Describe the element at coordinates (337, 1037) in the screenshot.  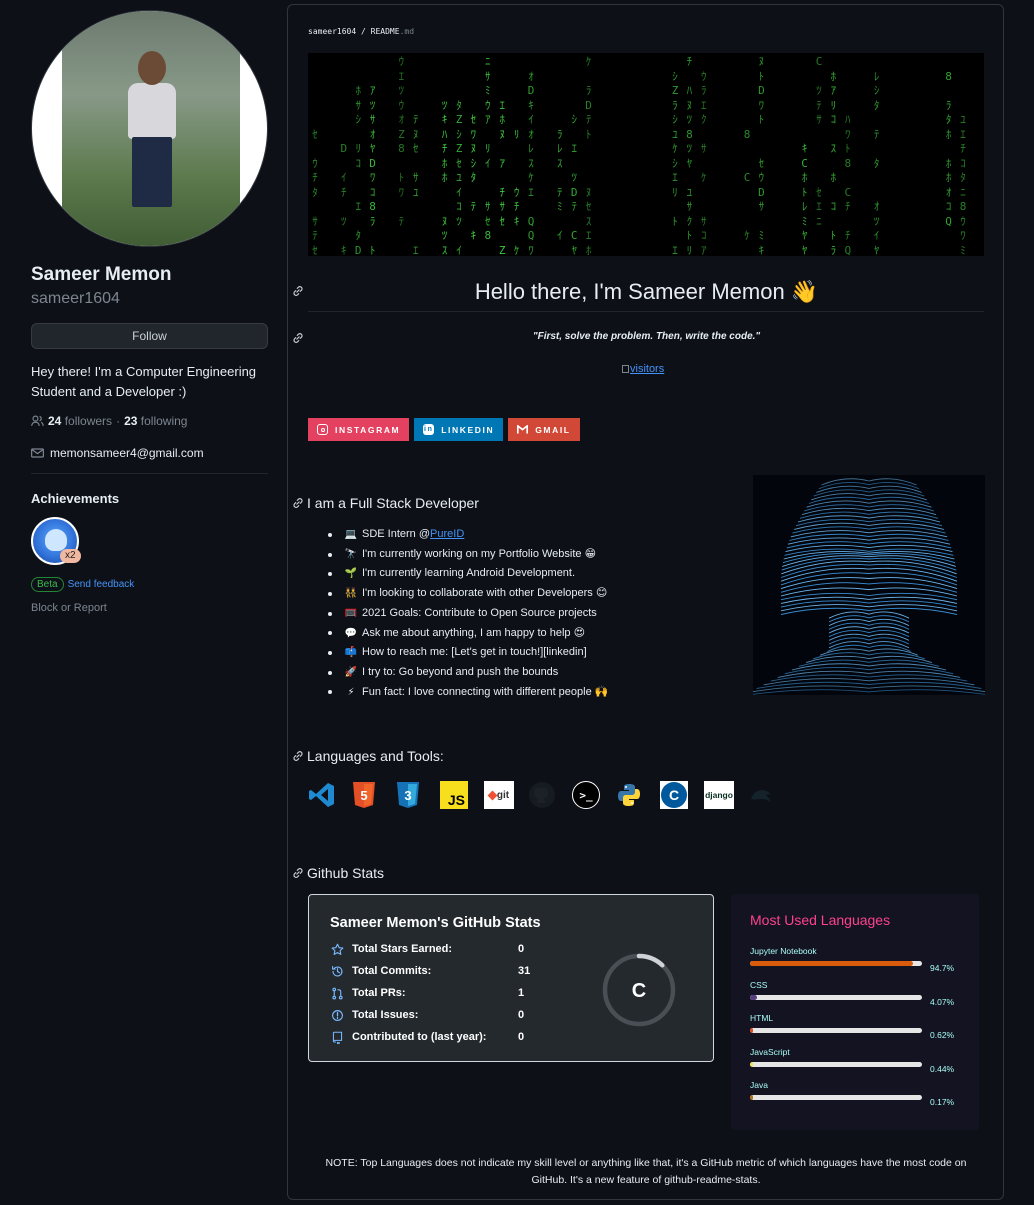
I see `repo-icon` at that location.